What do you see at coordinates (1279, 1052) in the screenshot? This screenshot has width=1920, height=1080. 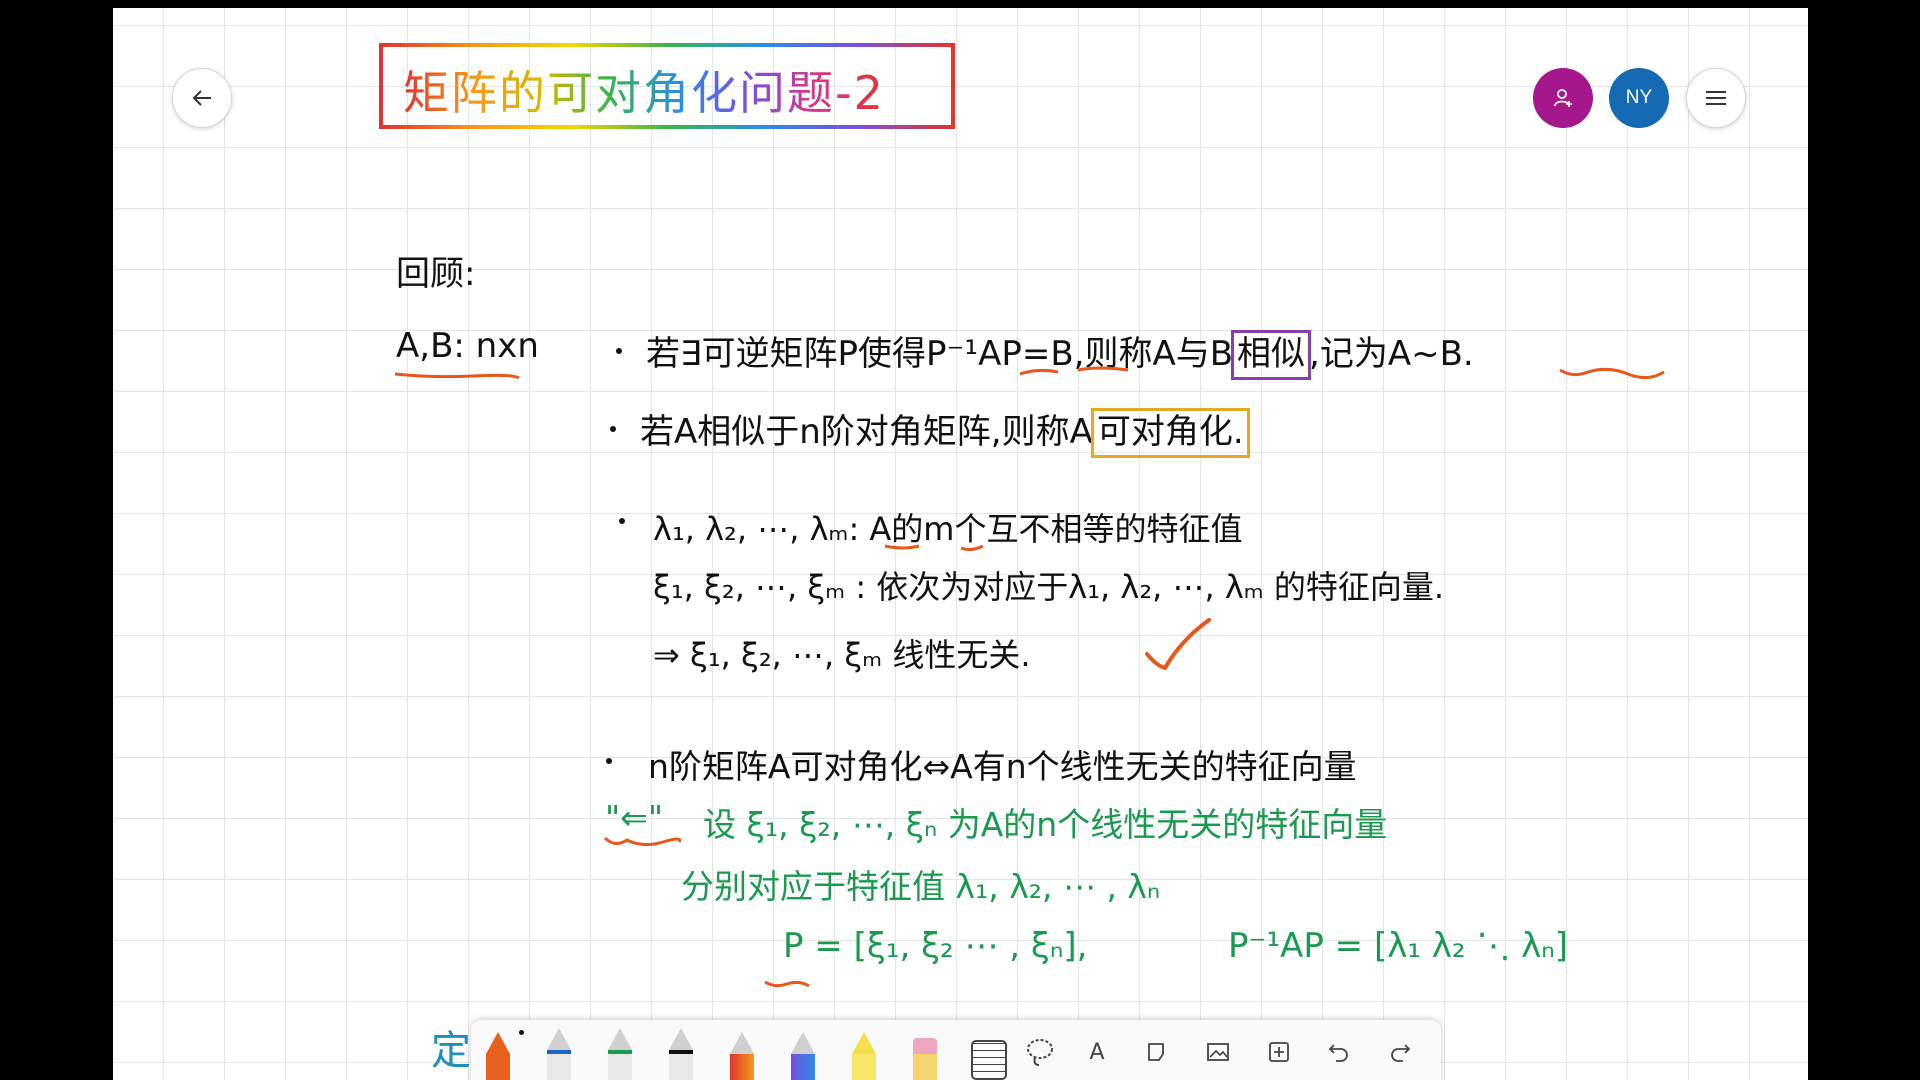 I see `add-icon` at bounding box center [1279, 1052].